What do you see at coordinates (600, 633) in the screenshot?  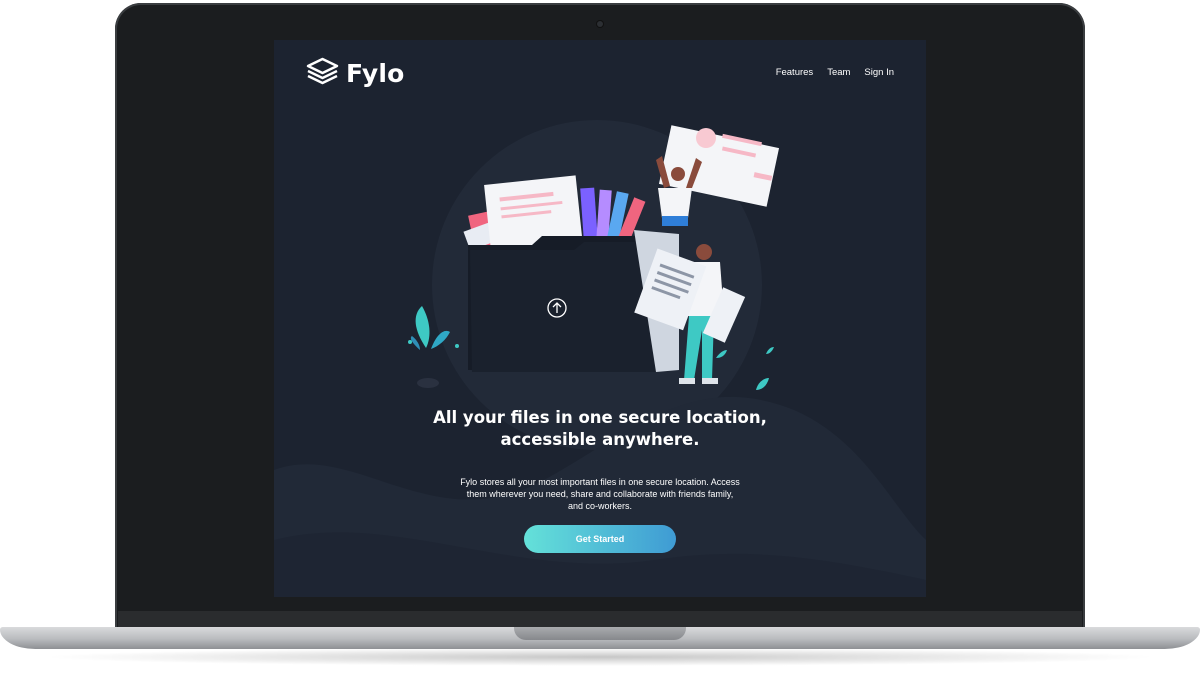 I see `laptop-notch` at bounding box center [600, 633].